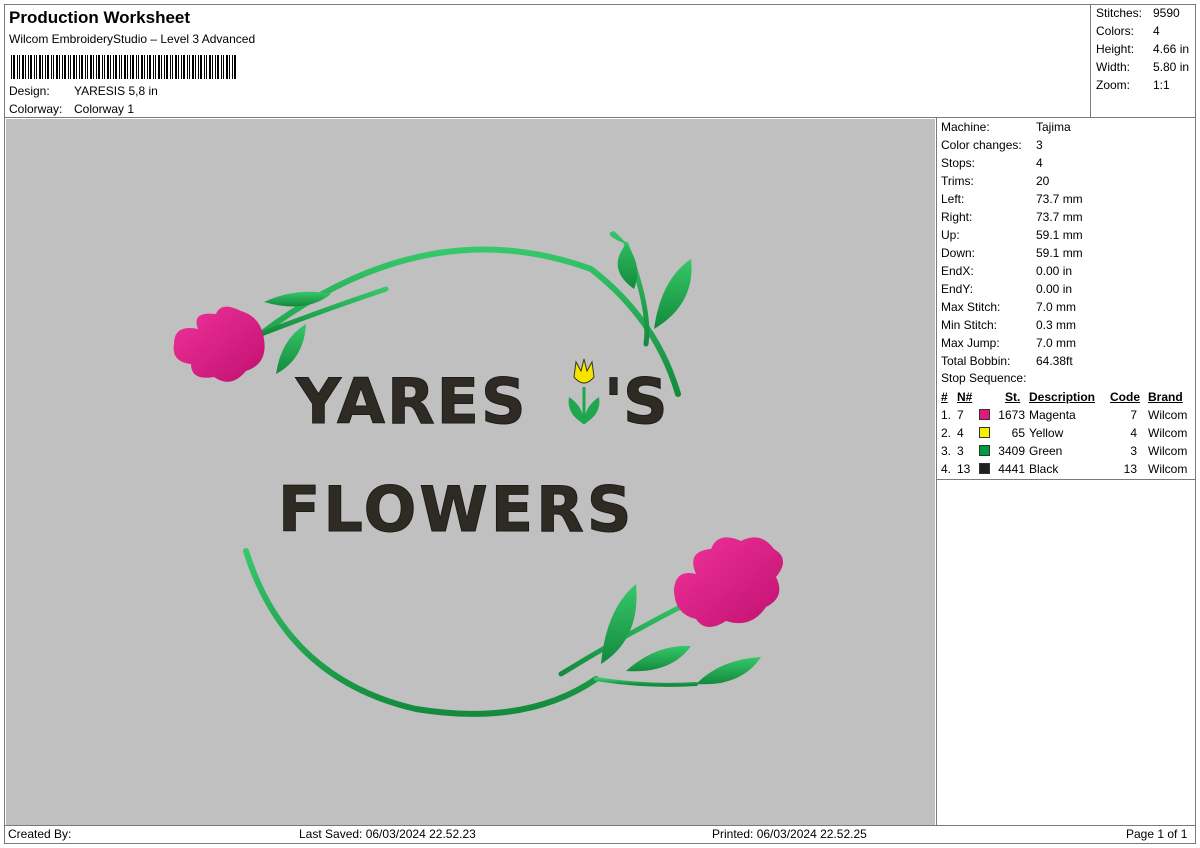  I want to click on last-saved: Last Saved: 06/03/2024 22.52.23, so click(387, 834).